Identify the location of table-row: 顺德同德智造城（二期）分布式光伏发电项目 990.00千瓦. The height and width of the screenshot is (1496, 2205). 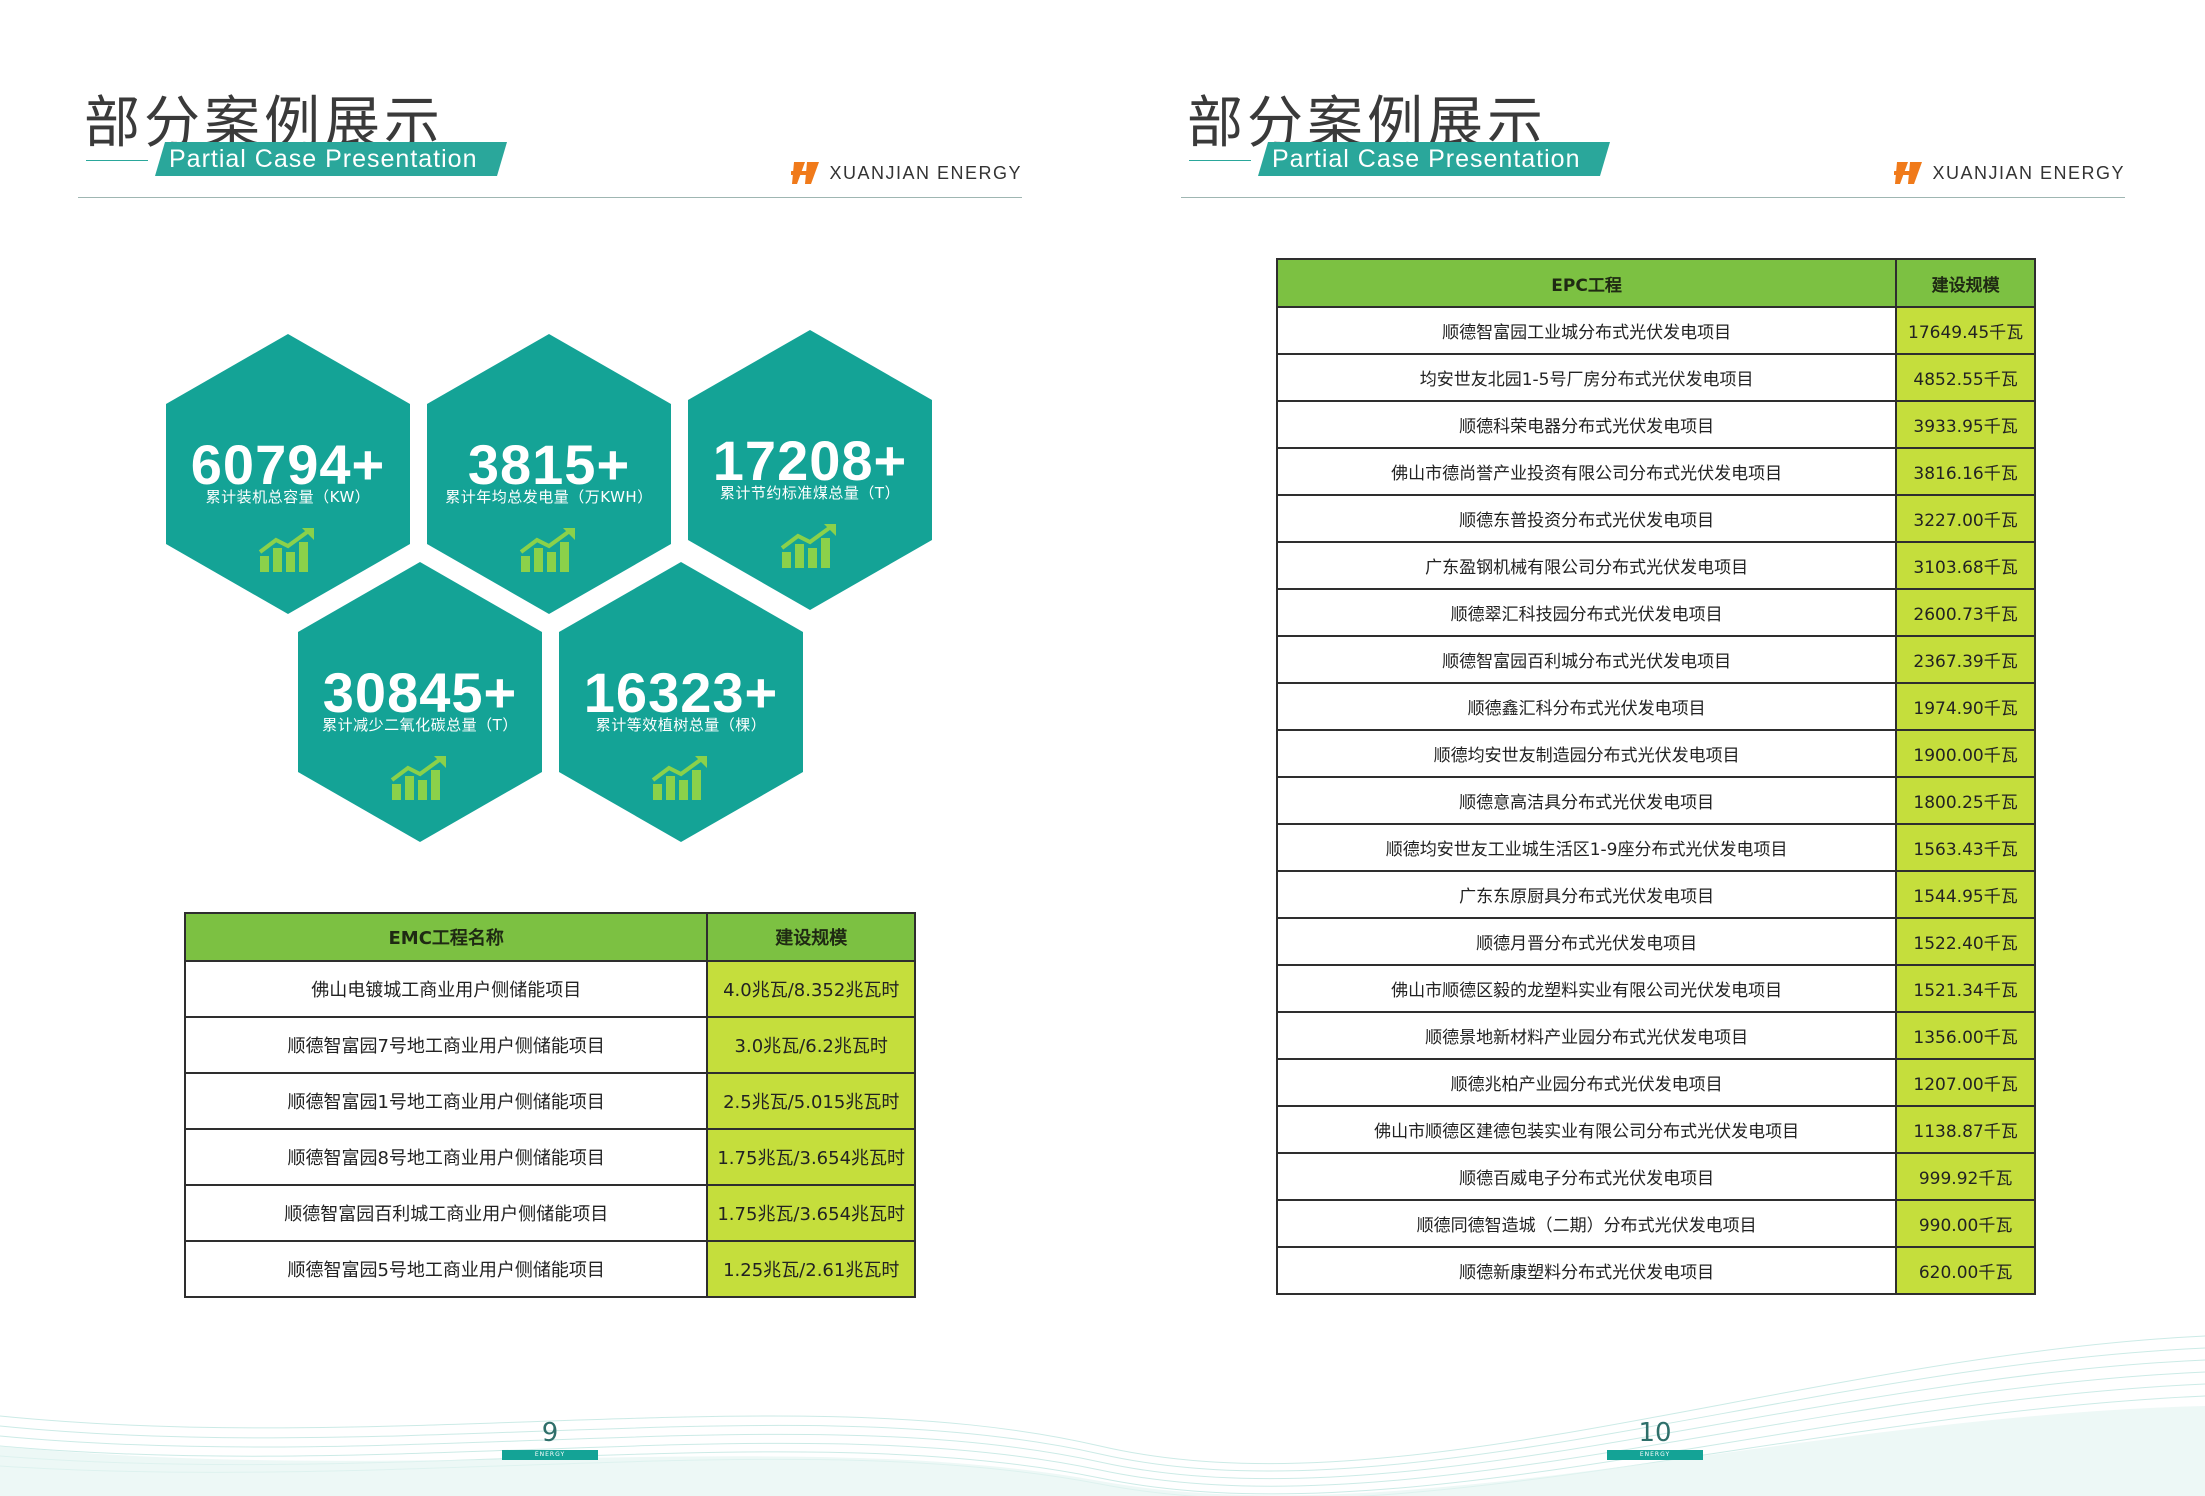
(1655, 1223).